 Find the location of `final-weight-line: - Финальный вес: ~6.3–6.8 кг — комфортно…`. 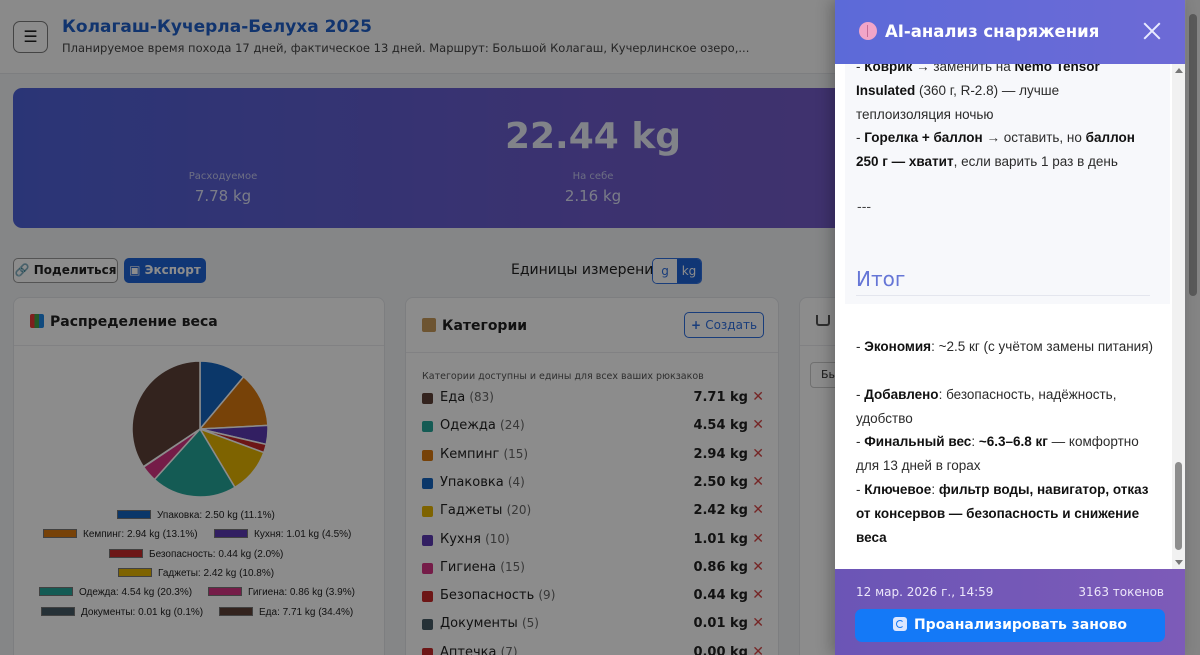

final-weight-line: - Финальный вес: ~6.3–6.8 кг — комфортно… is located at coordinates (997, 453).